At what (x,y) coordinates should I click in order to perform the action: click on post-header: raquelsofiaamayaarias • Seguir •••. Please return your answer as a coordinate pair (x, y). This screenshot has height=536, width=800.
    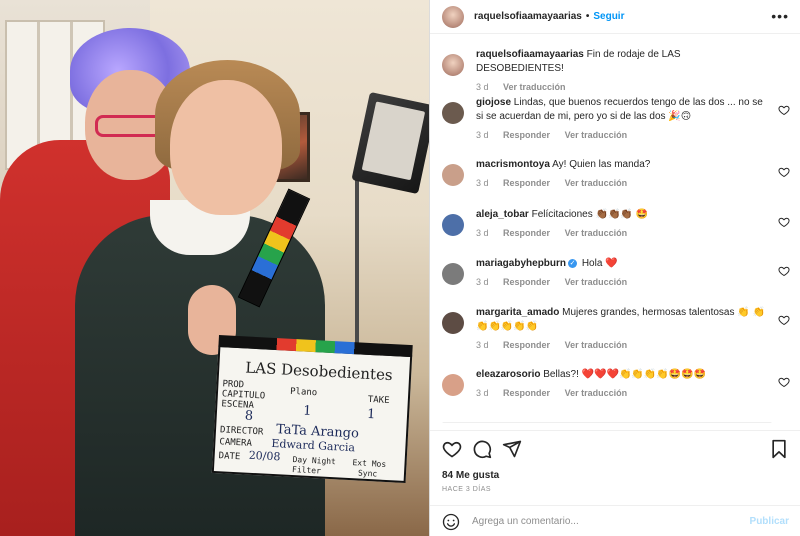
    Looking at the image, I should click on (615, 17).